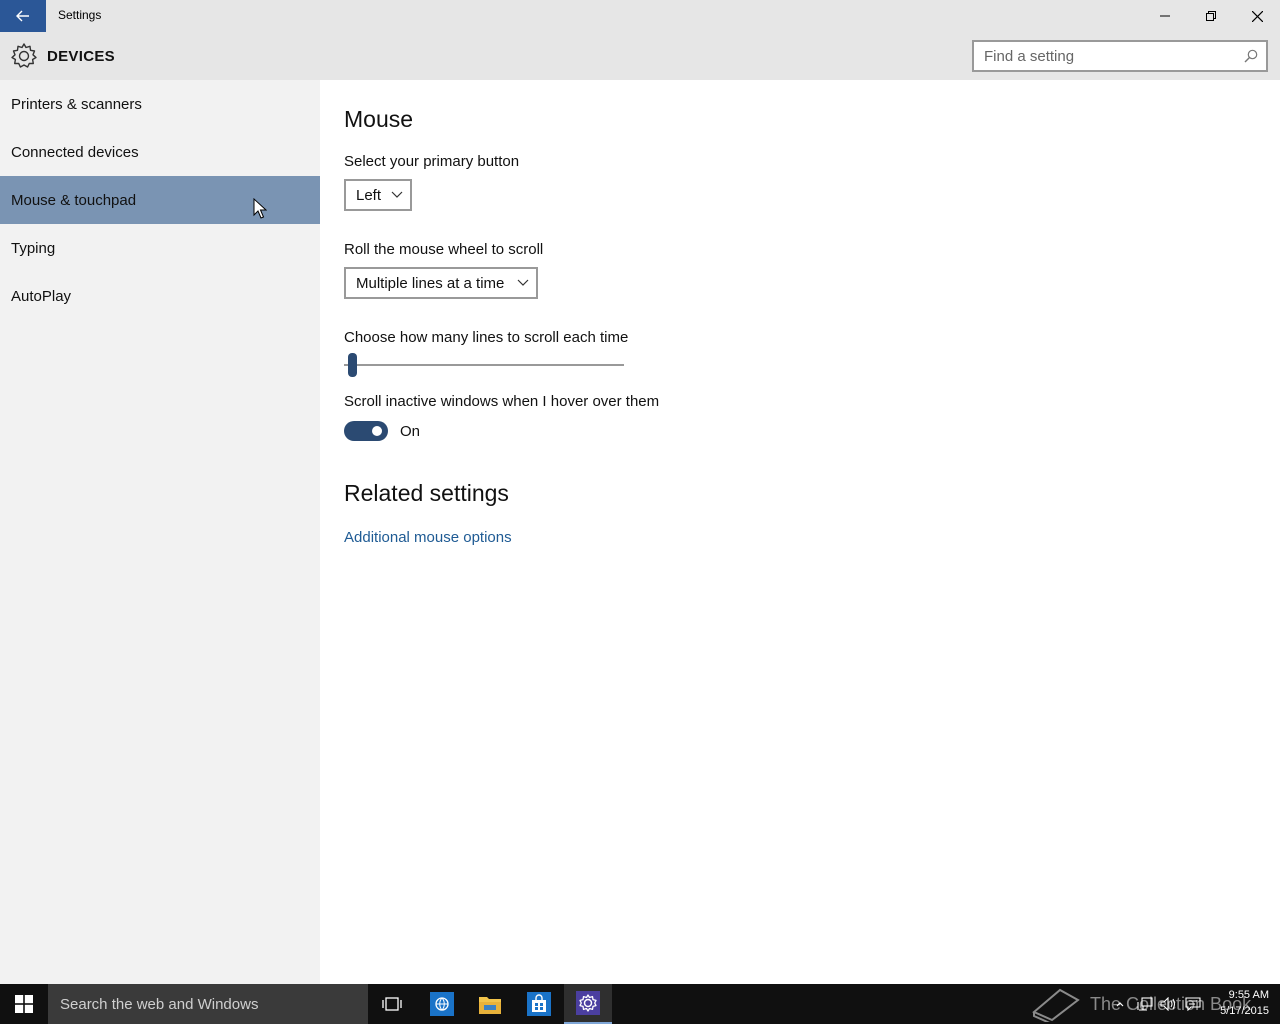  I want to click on primary-button-dropdown: Left, so click(378, 195).